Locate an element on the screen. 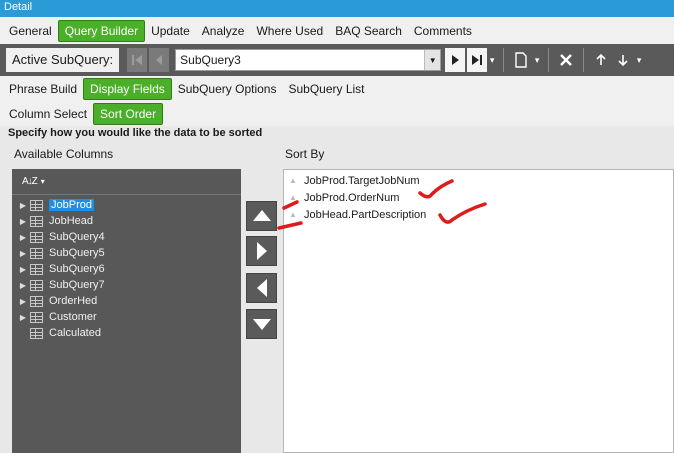  subquery-select: SubQuery3 ▼ is located at coordinates (308, 60).